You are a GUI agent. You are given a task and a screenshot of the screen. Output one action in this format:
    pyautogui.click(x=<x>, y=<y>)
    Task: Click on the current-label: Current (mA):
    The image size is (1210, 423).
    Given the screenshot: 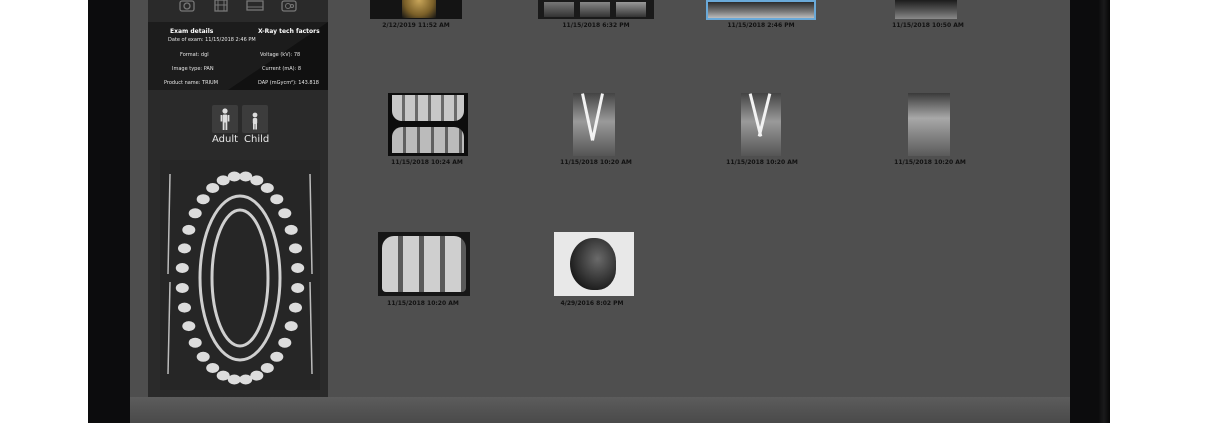 What is the action you would take?
    pyautogui.click(x=279, y=69)
    